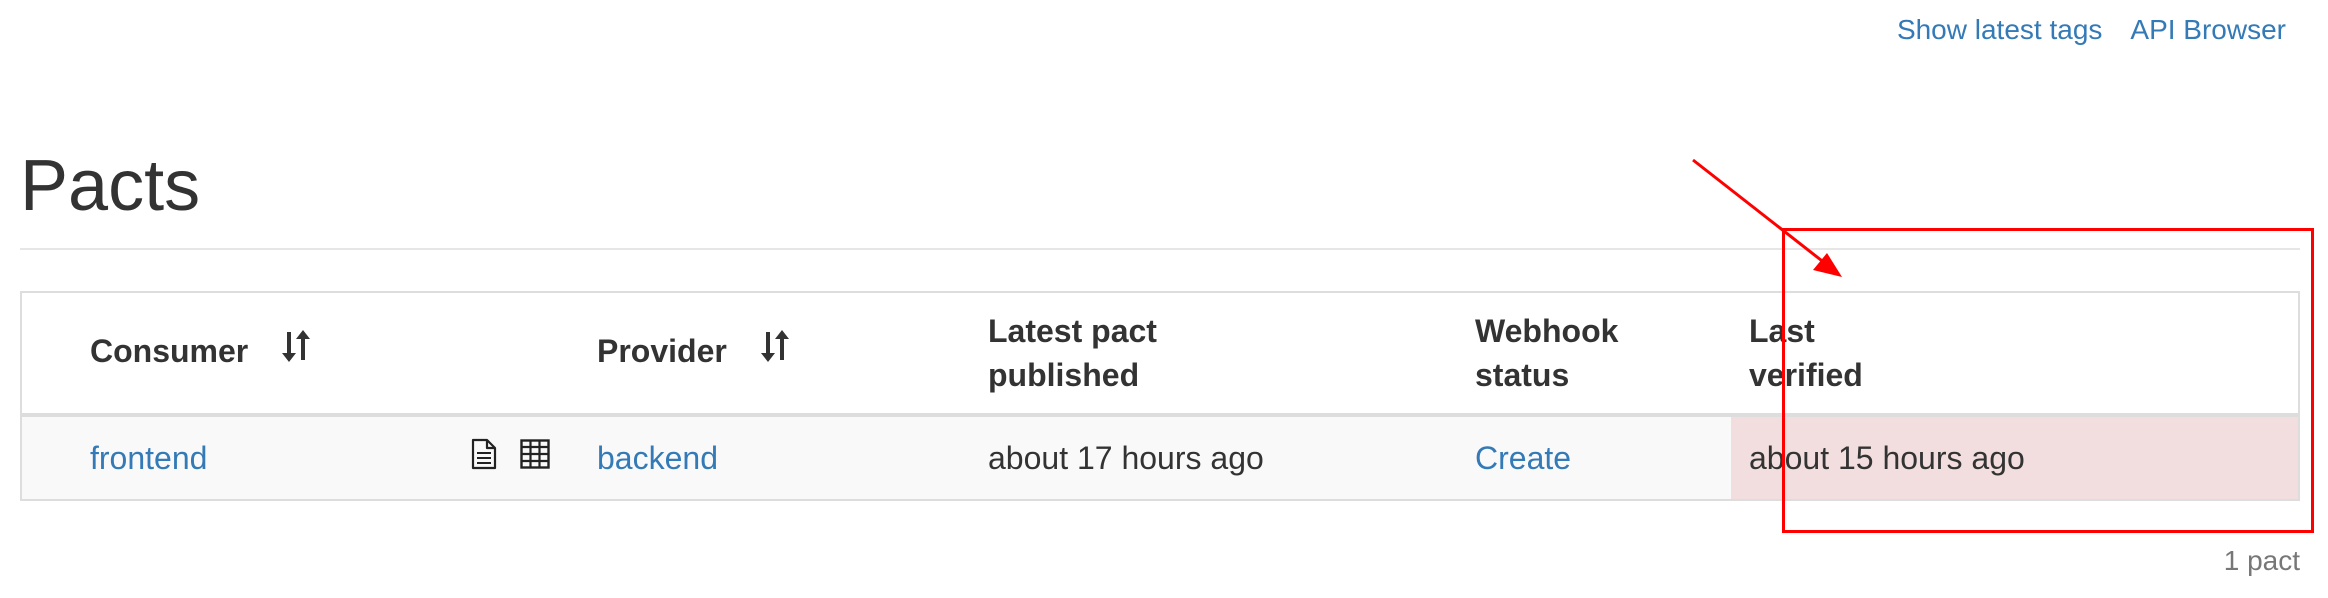 The height and width of the screenshot is (598, 2328). I want to click on page-title: Pacts, so click(110, 186).